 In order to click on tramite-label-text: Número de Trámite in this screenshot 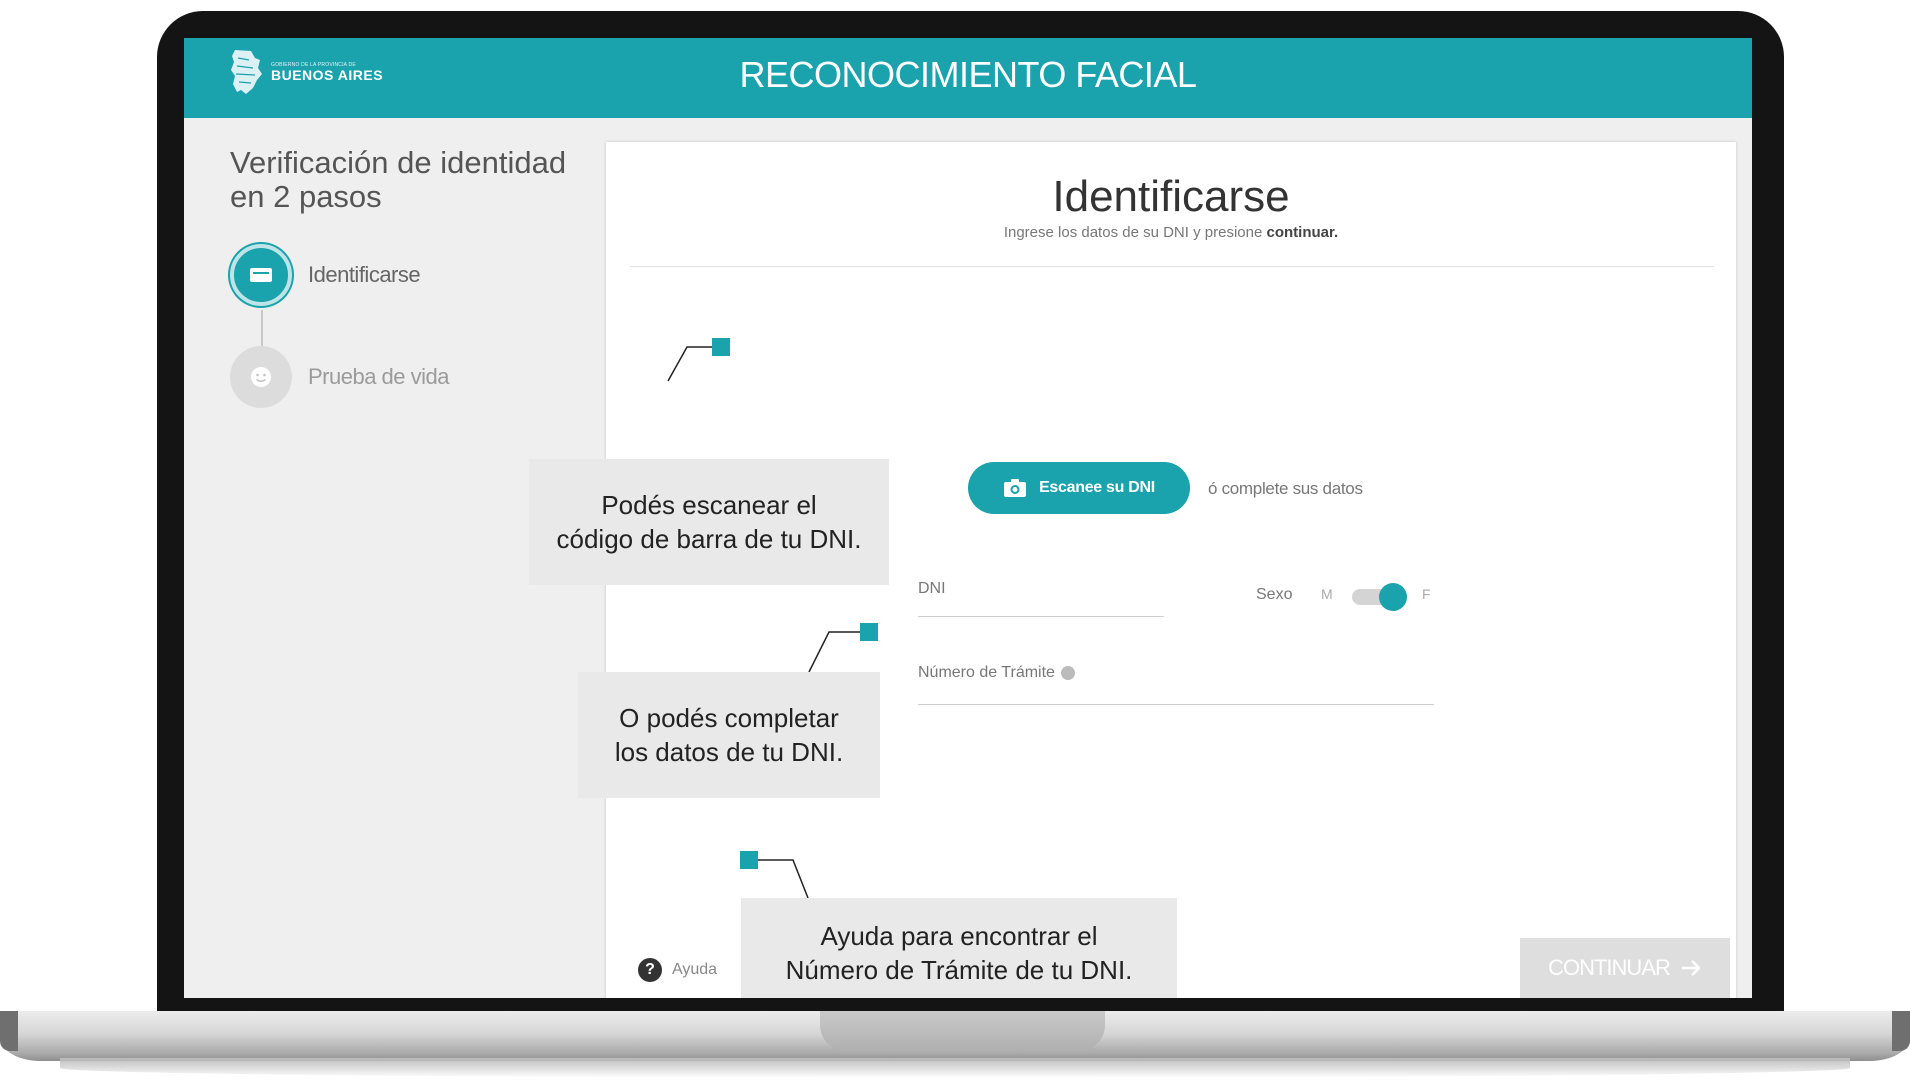, I will do `click(986, 672)`.